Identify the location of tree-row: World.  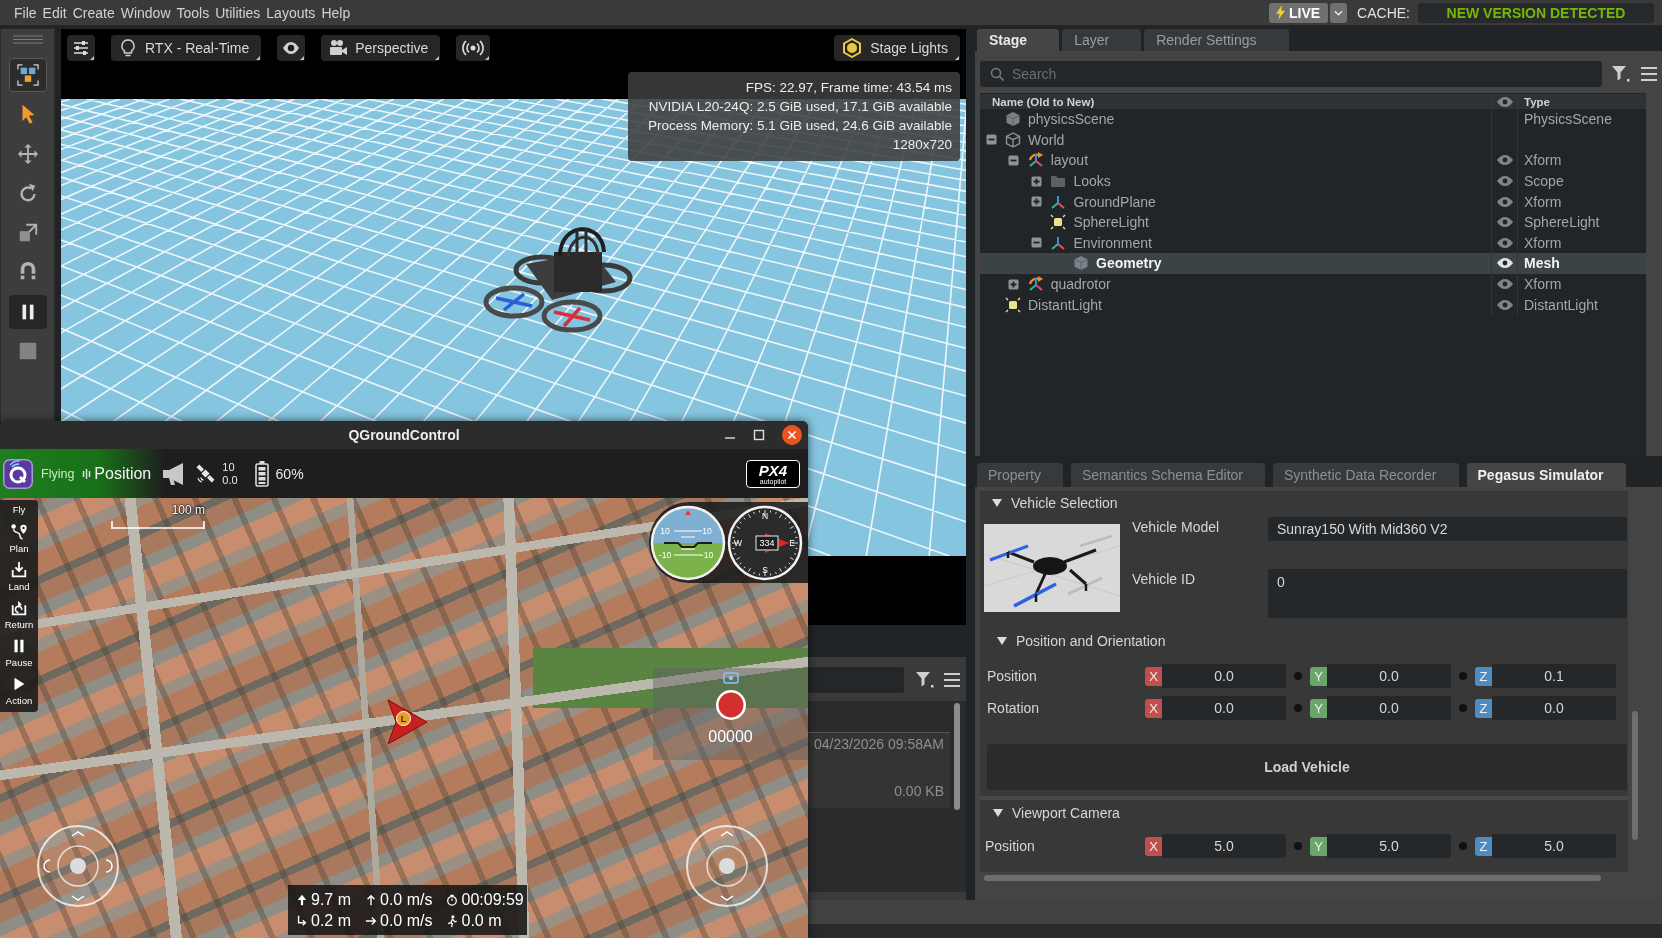
(1313, 140).